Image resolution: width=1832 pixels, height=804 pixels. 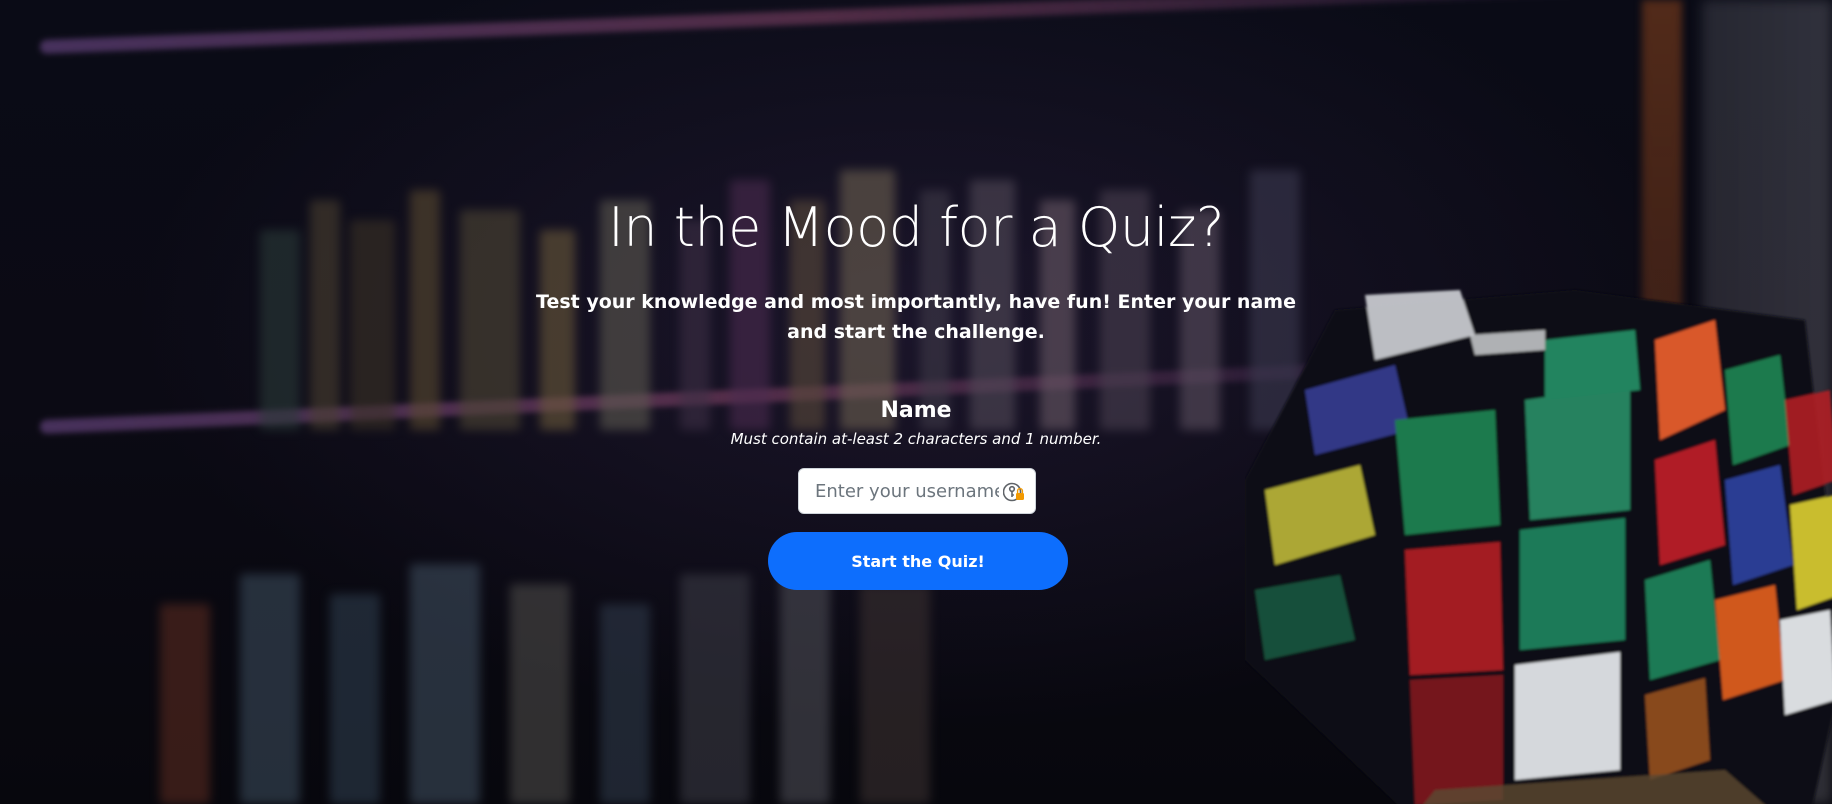 What do you see at coordinates (899, 491) in the screenshot?
I see `username-input` at bounding box center [899, 491].